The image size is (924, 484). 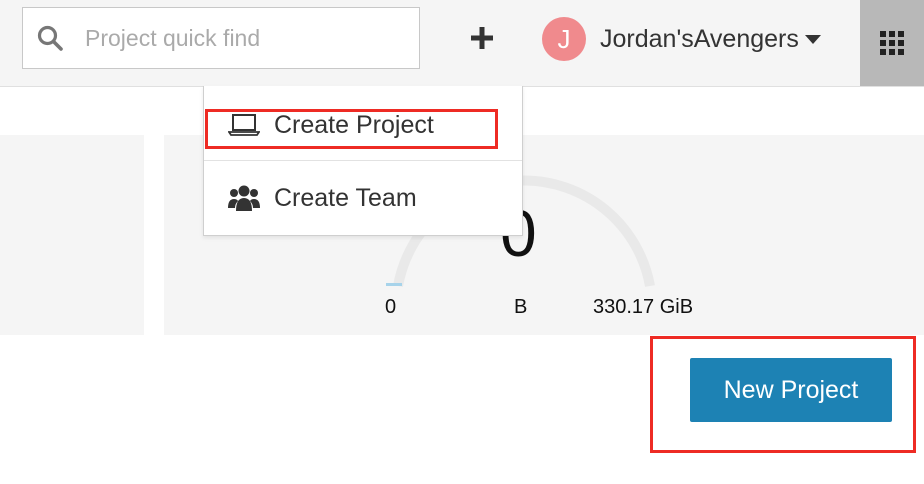 I want to click on plus-icon, so click(x=482, y=38).